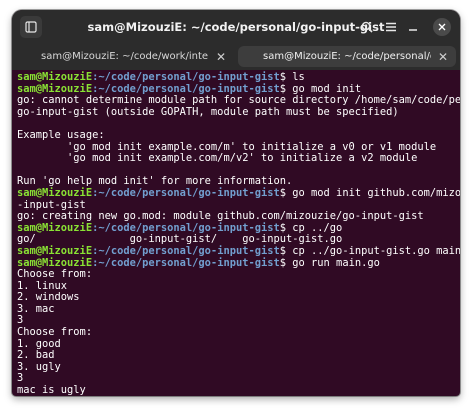 The image size is (474, 409). Describe the element at coordinates (51, 390) in the screenshot. I see `output-line: mac is ugly` at that location.